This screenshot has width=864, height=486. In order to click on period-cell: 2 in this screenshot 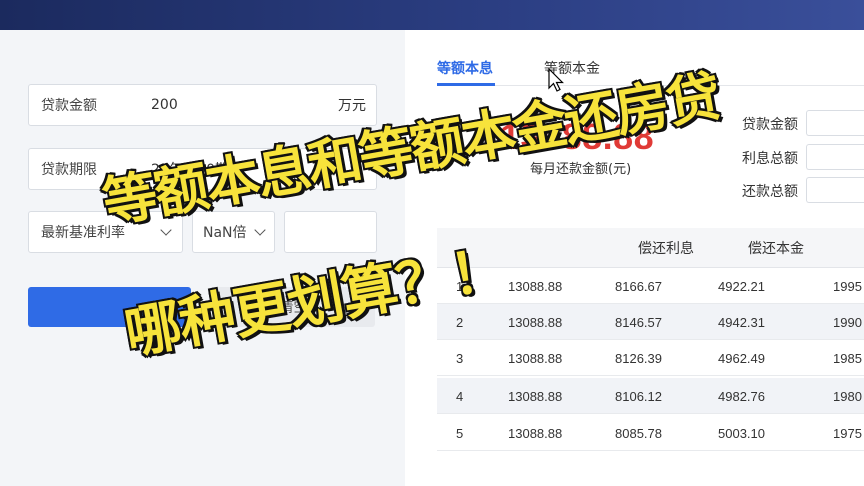, I will do `click(460, 322)`.